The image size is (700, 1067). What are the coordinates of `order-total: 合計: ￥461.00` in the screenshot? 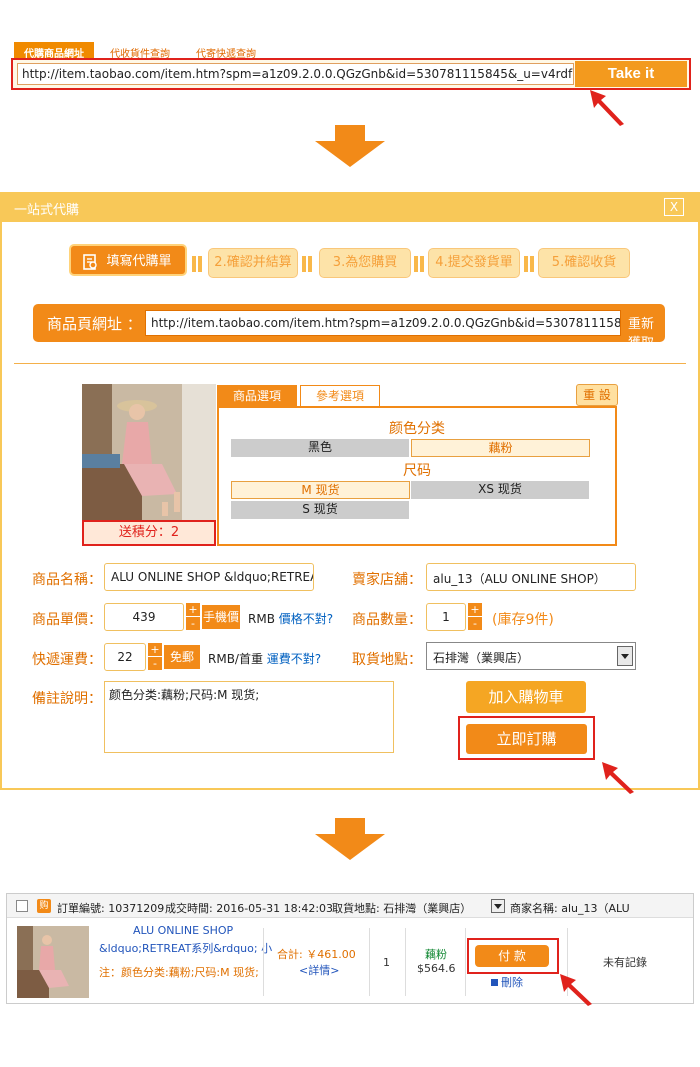 It's located at (316, 954).